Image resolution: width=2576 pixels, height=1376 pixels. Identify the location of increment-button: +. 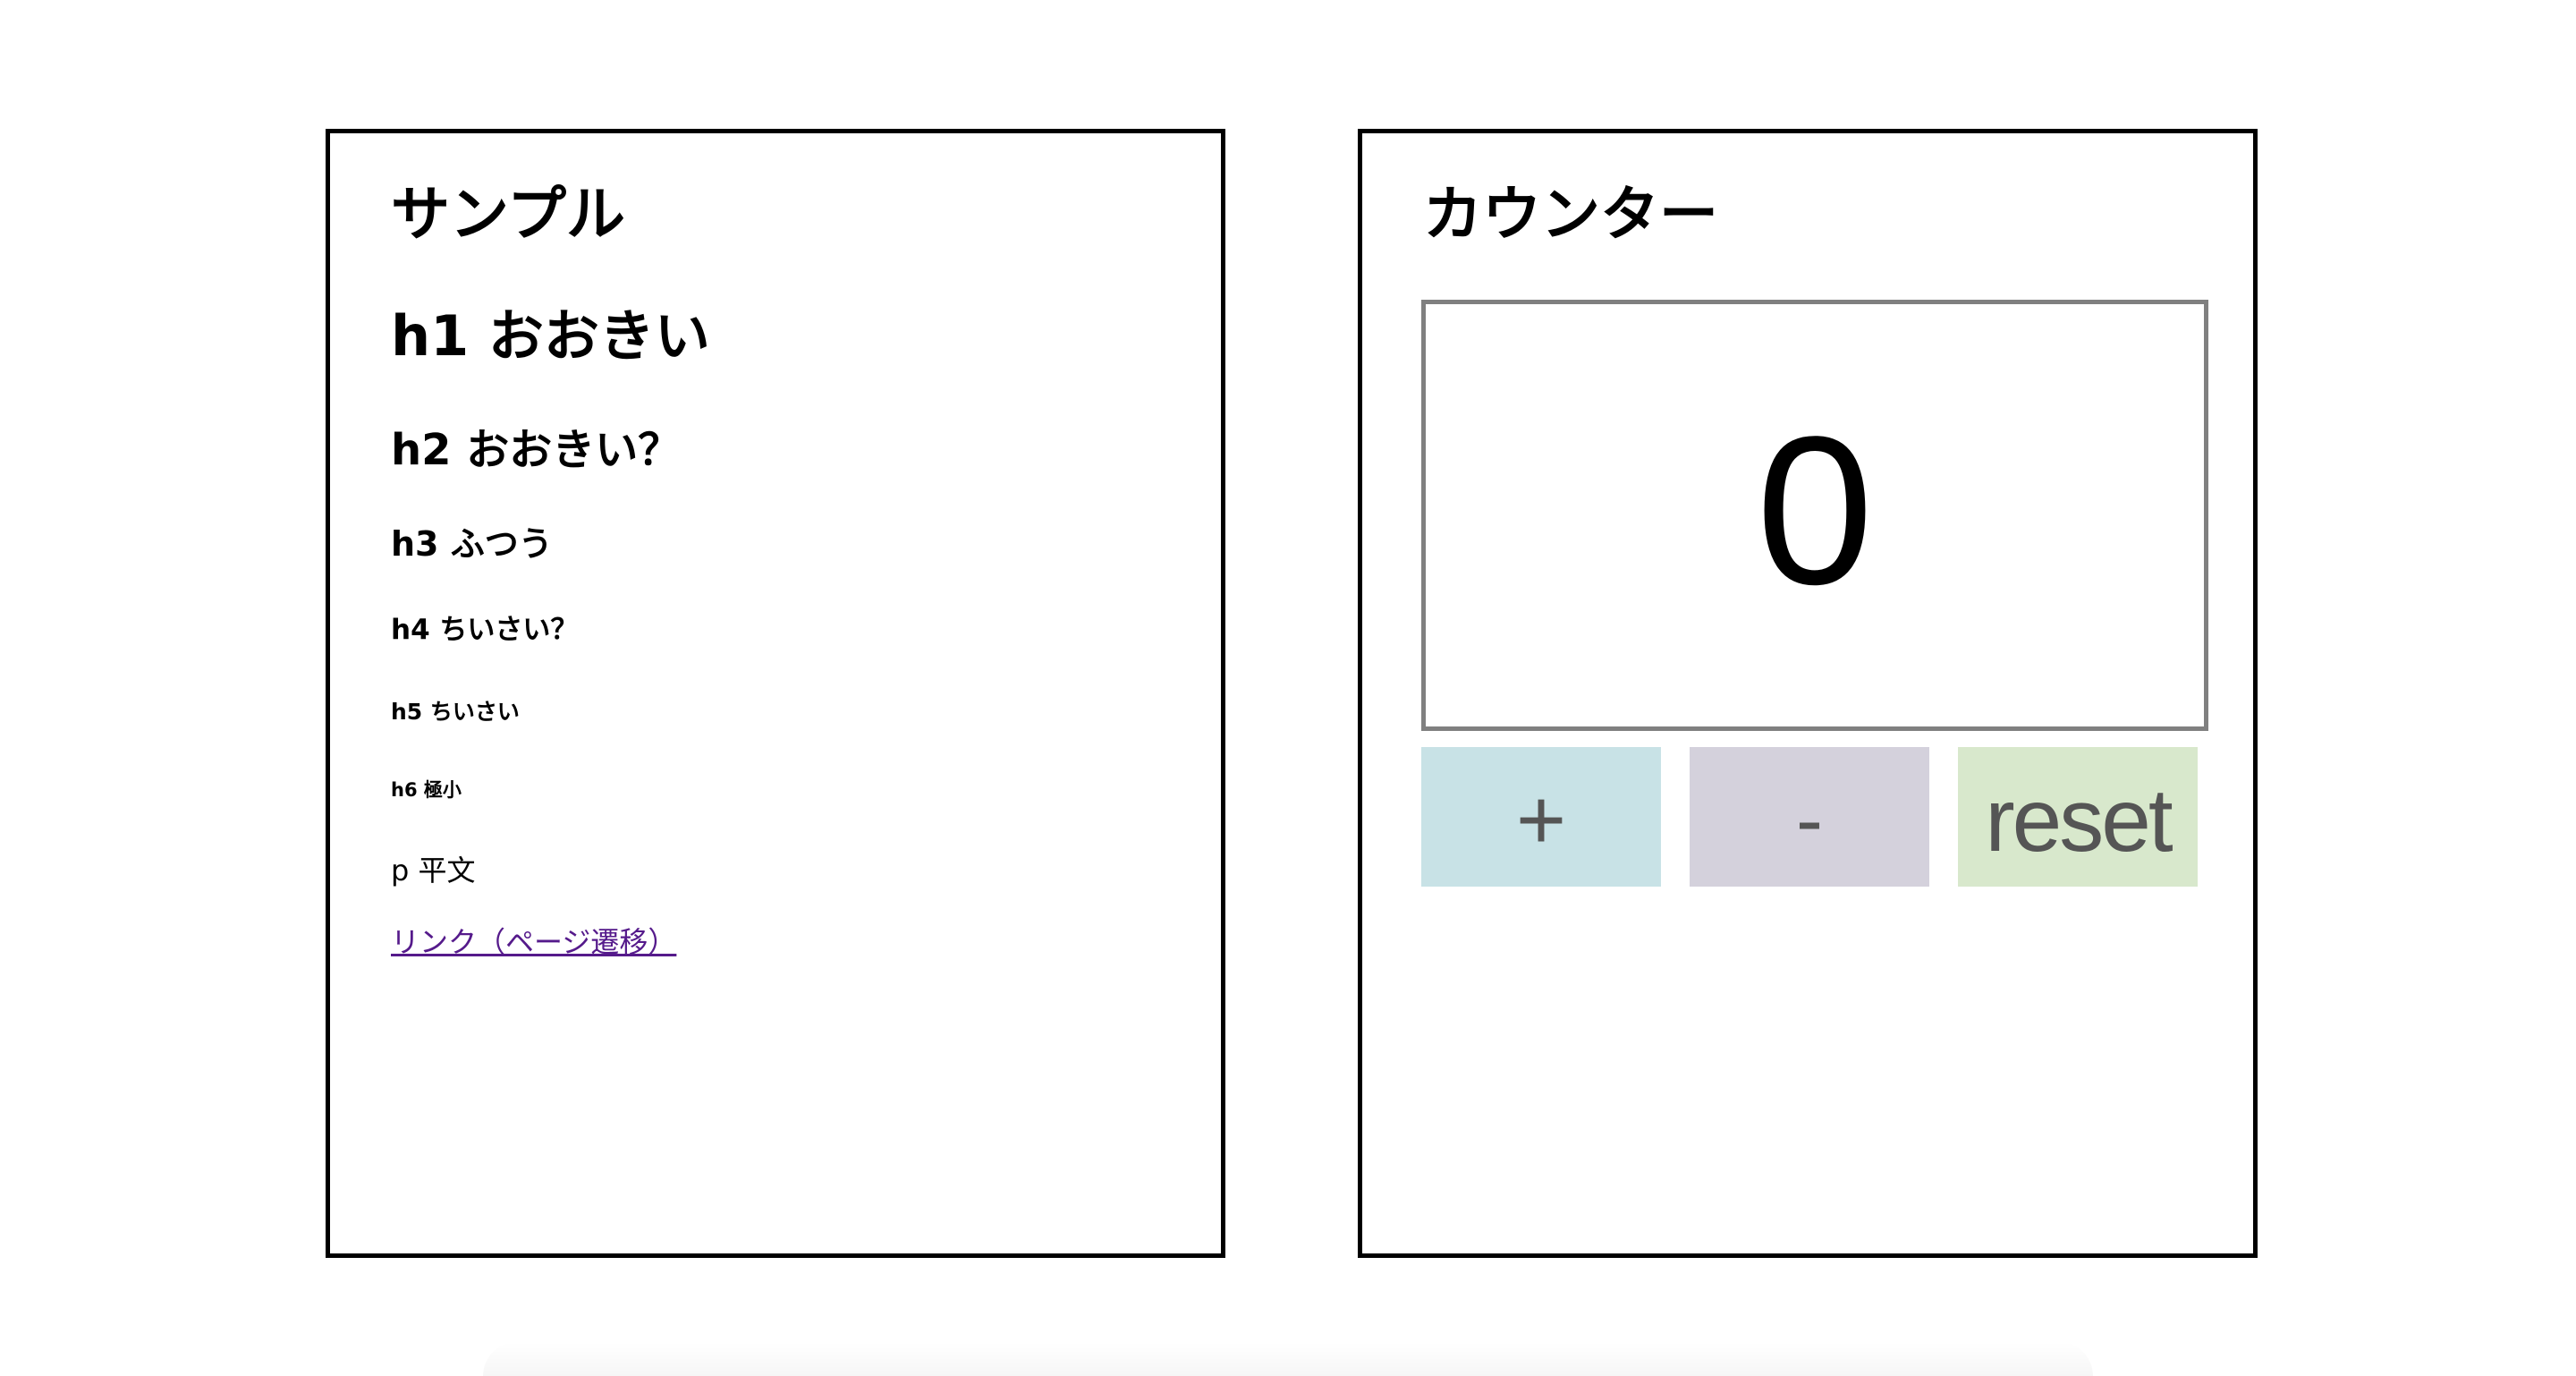
(1541, 817).